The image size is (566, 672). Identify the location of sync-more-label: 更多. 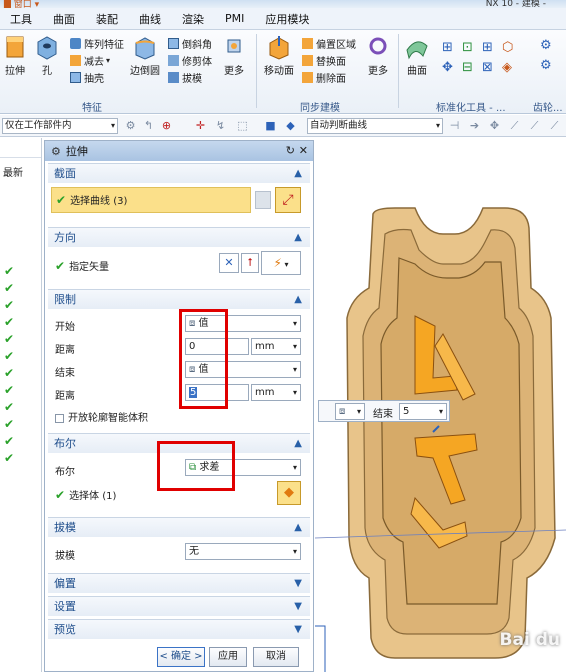
(378, 71).